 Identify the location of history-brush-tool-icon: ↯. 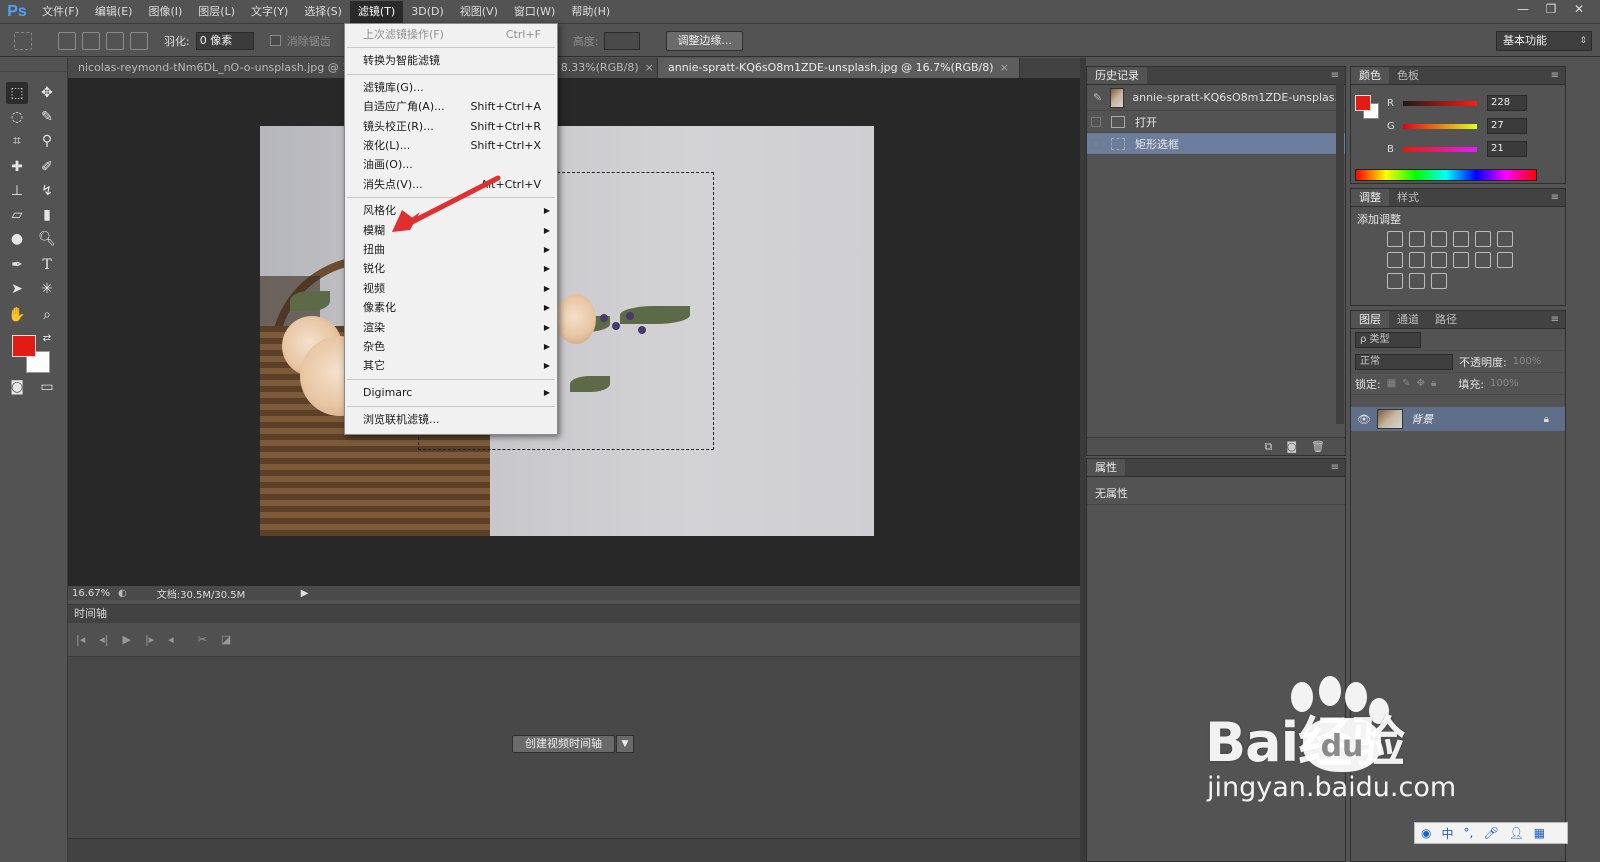
(47, 191).